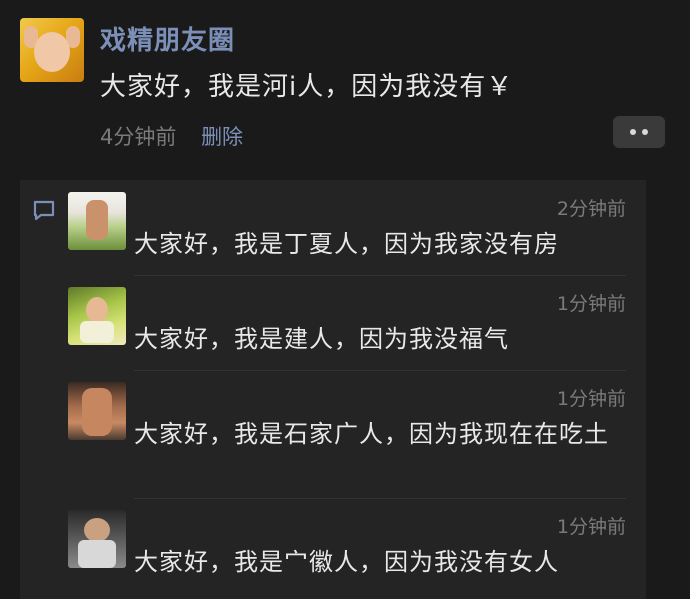  What do you see at coordinates (591, 209) in the screenshot?
I see `comment-time: 2分钟前` at bounding box center [591, 209].